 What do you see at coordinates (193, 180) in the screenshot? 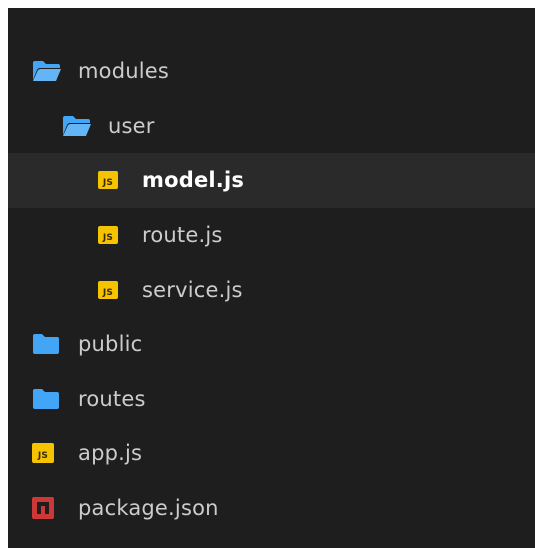
I see `tree-item-label: model.js` at bounding box center [193, 180].